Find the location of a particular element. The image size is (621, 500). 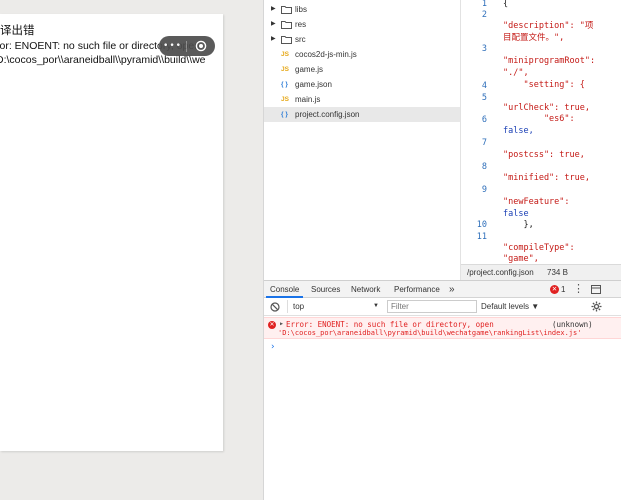

line-number: 1 is located at coordinates (484, 4).